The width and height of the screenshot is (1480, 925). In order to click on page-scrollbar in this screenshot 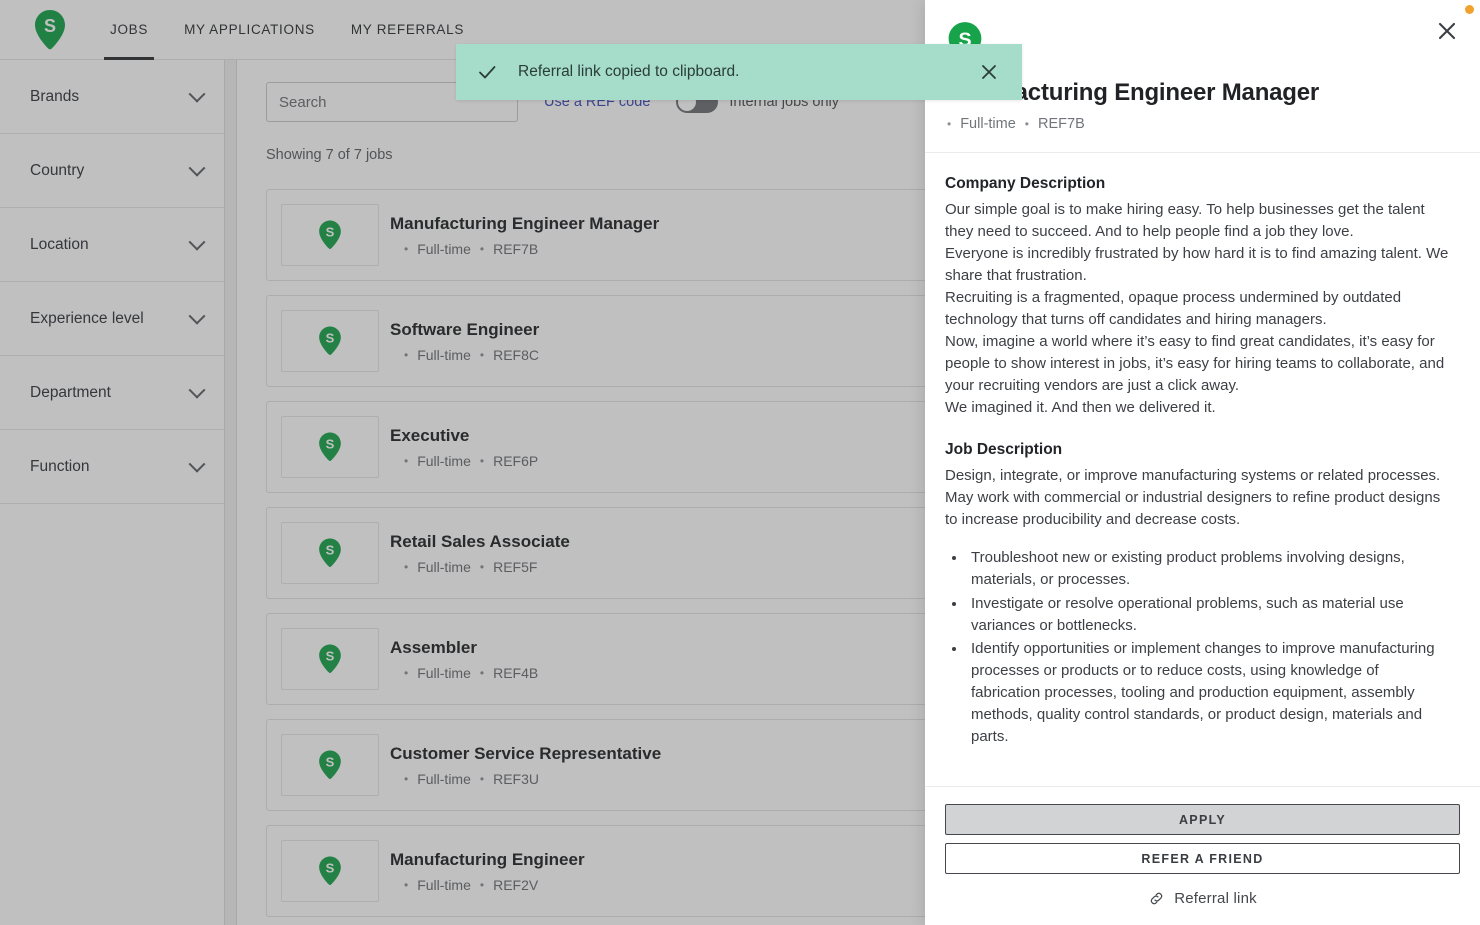, I will do `click(230, 492)`.